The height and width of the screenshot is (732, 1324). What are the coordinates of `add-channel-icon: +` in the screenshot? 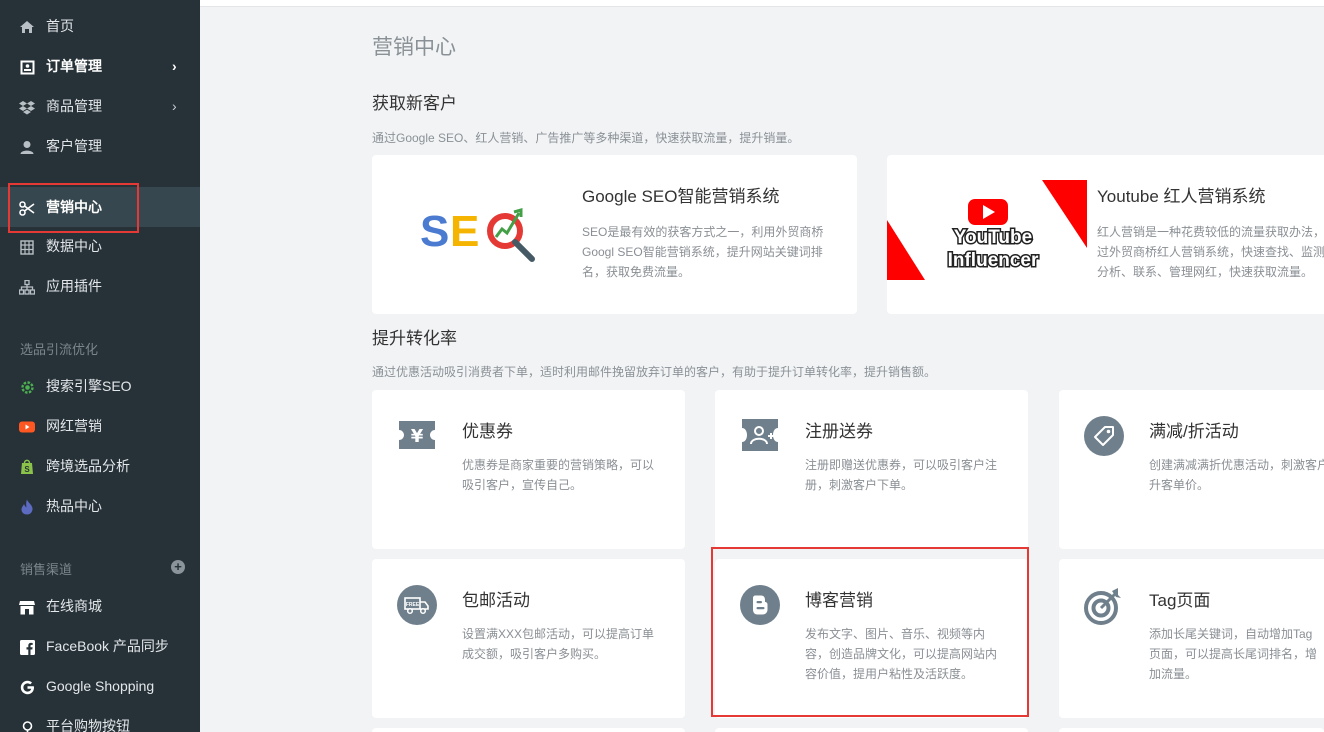 It's located at (178, 567).